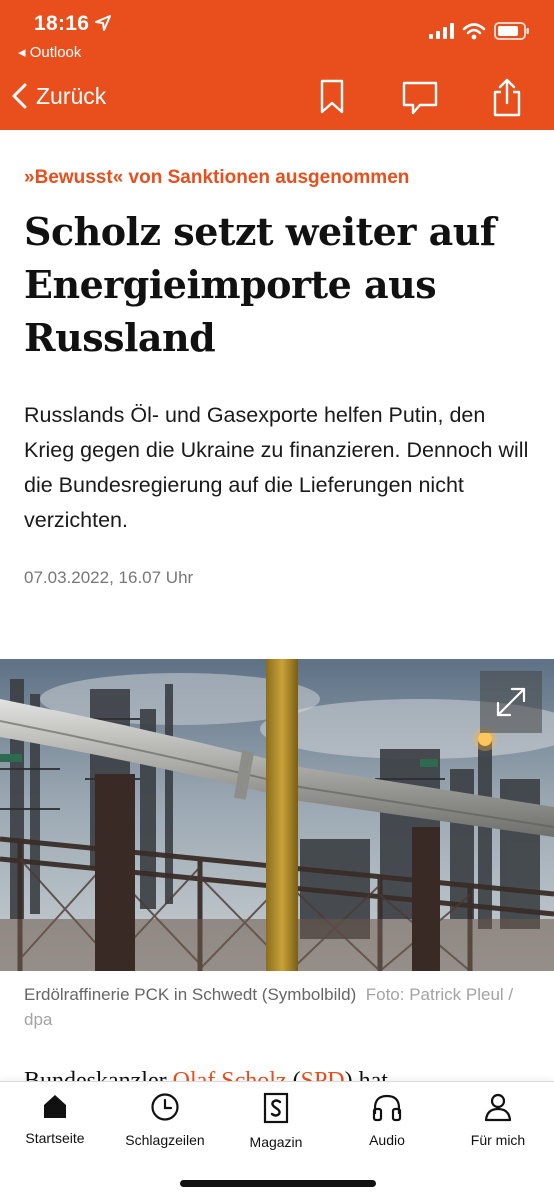 The image size is (554, 1201). I want to click on home-icon, so click(55, 1106).